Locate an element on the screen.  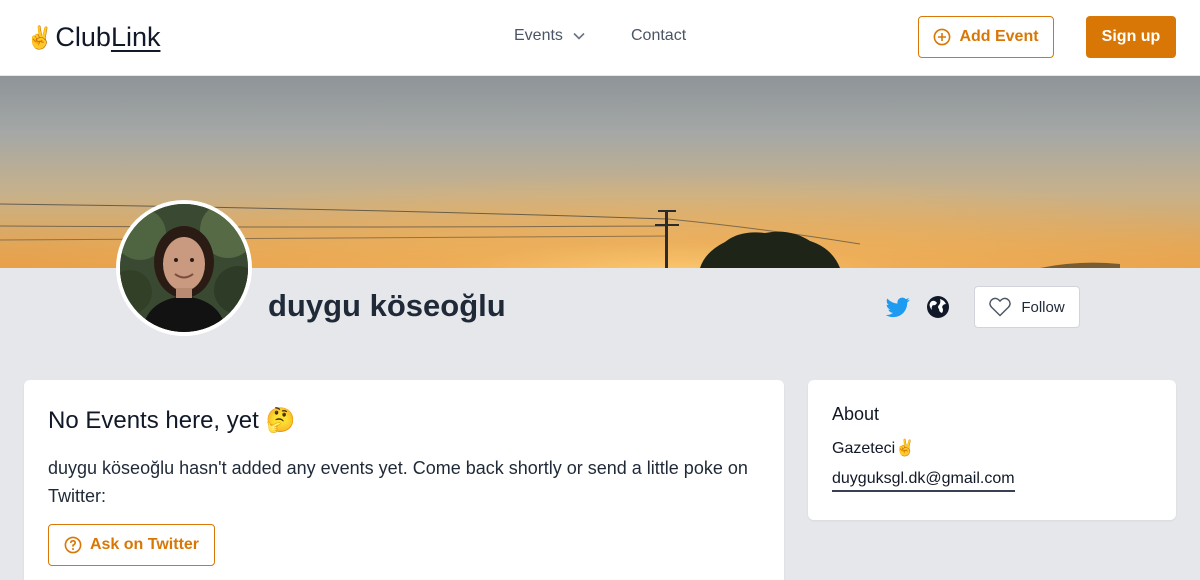
chevron-down-icon is located at coordinates (579, 36).